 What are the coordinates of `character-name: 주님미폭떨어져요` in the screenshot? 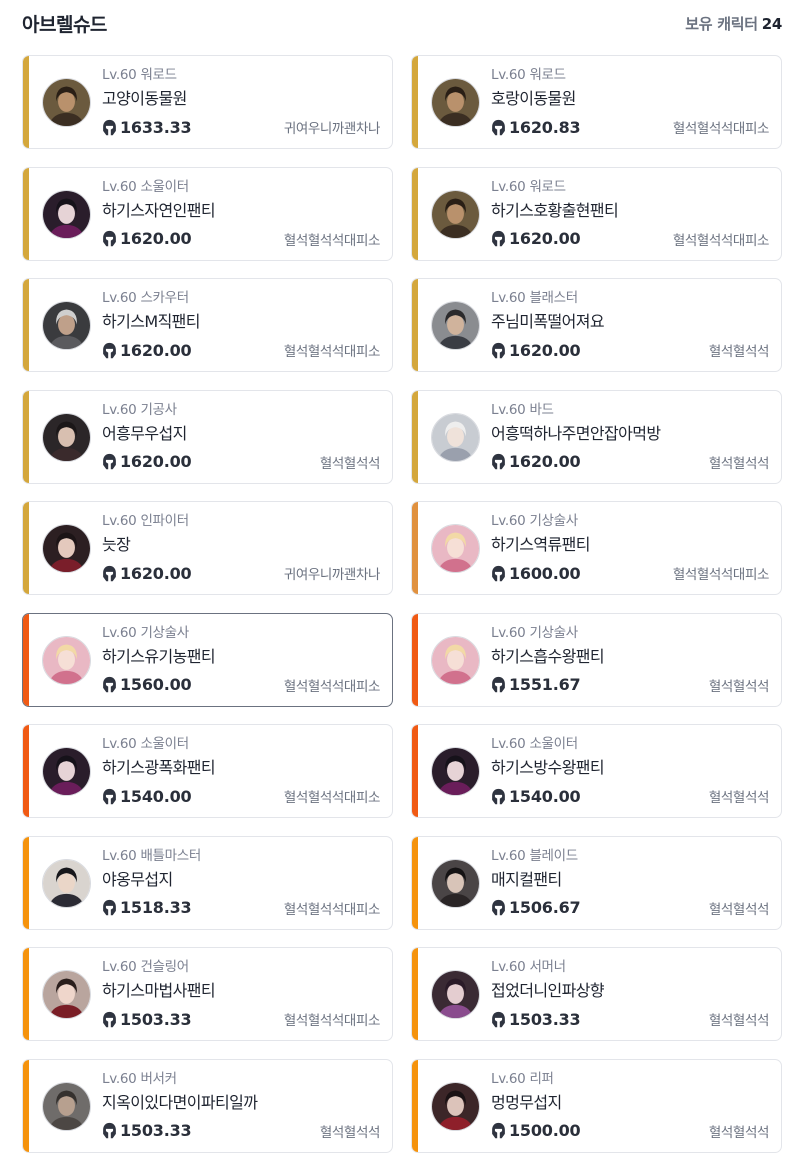 It's located at (548, 321).